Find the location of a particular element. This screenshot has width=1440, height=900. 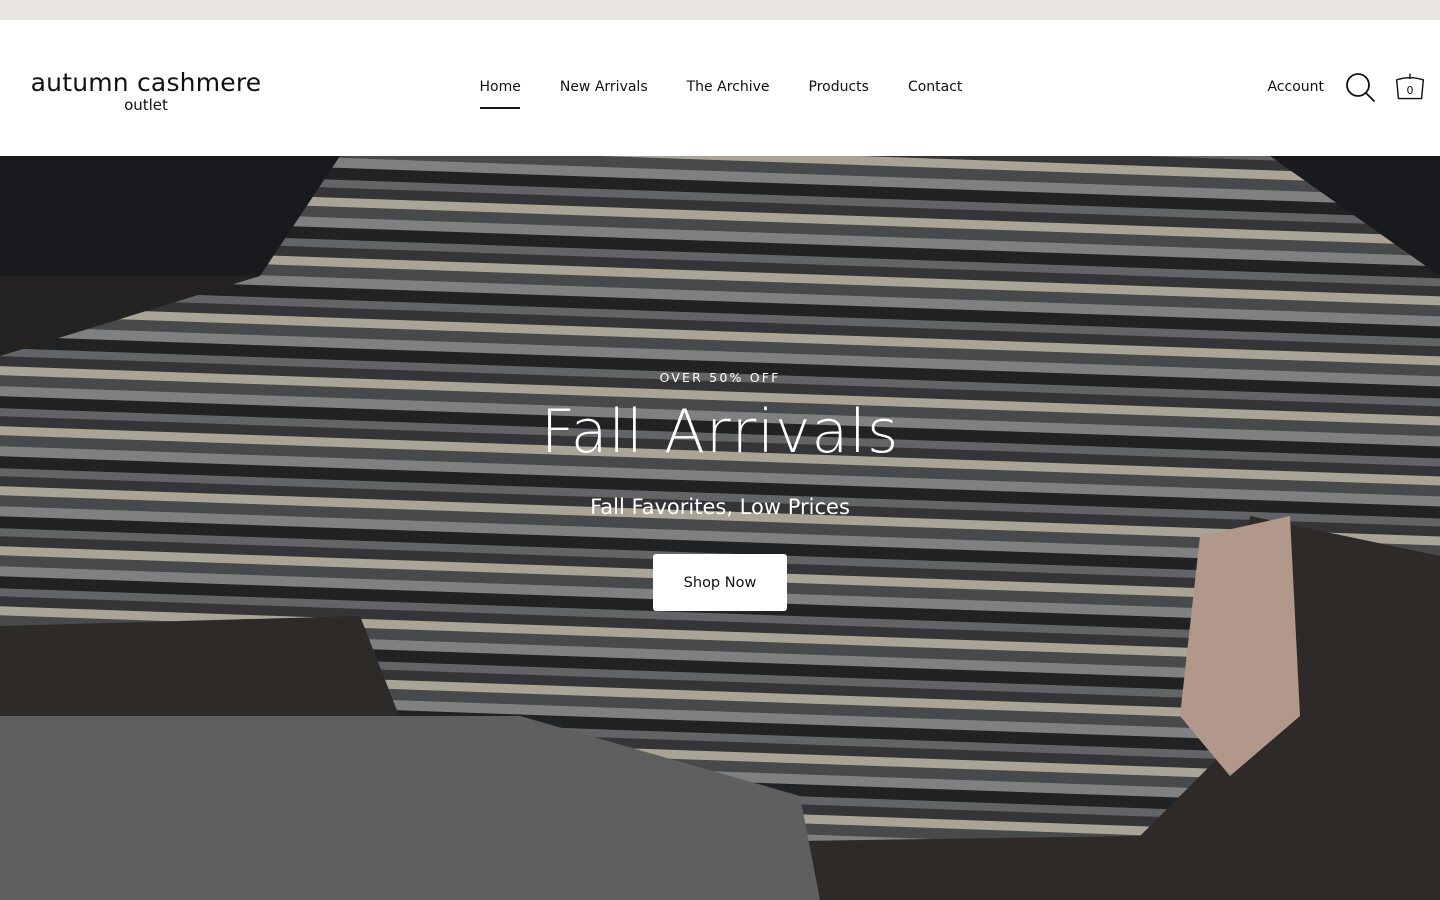

nav-item-products: Products is located at coordinates (838, 88).